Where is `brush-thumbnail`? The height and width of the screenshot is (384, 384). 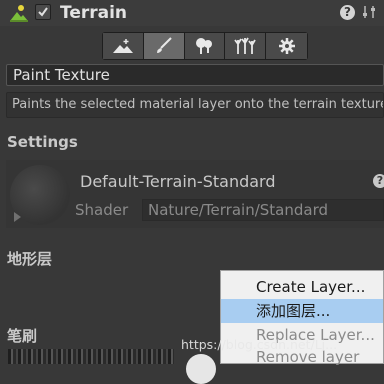
brush-thumbnail is located at coordinates (91, 356).